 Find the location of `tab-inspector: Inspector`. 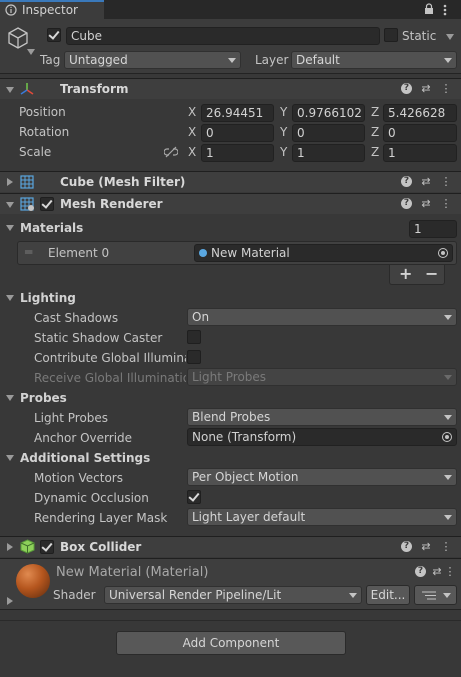

tab-inspector: Inspector is located at coordinates (52, 9).